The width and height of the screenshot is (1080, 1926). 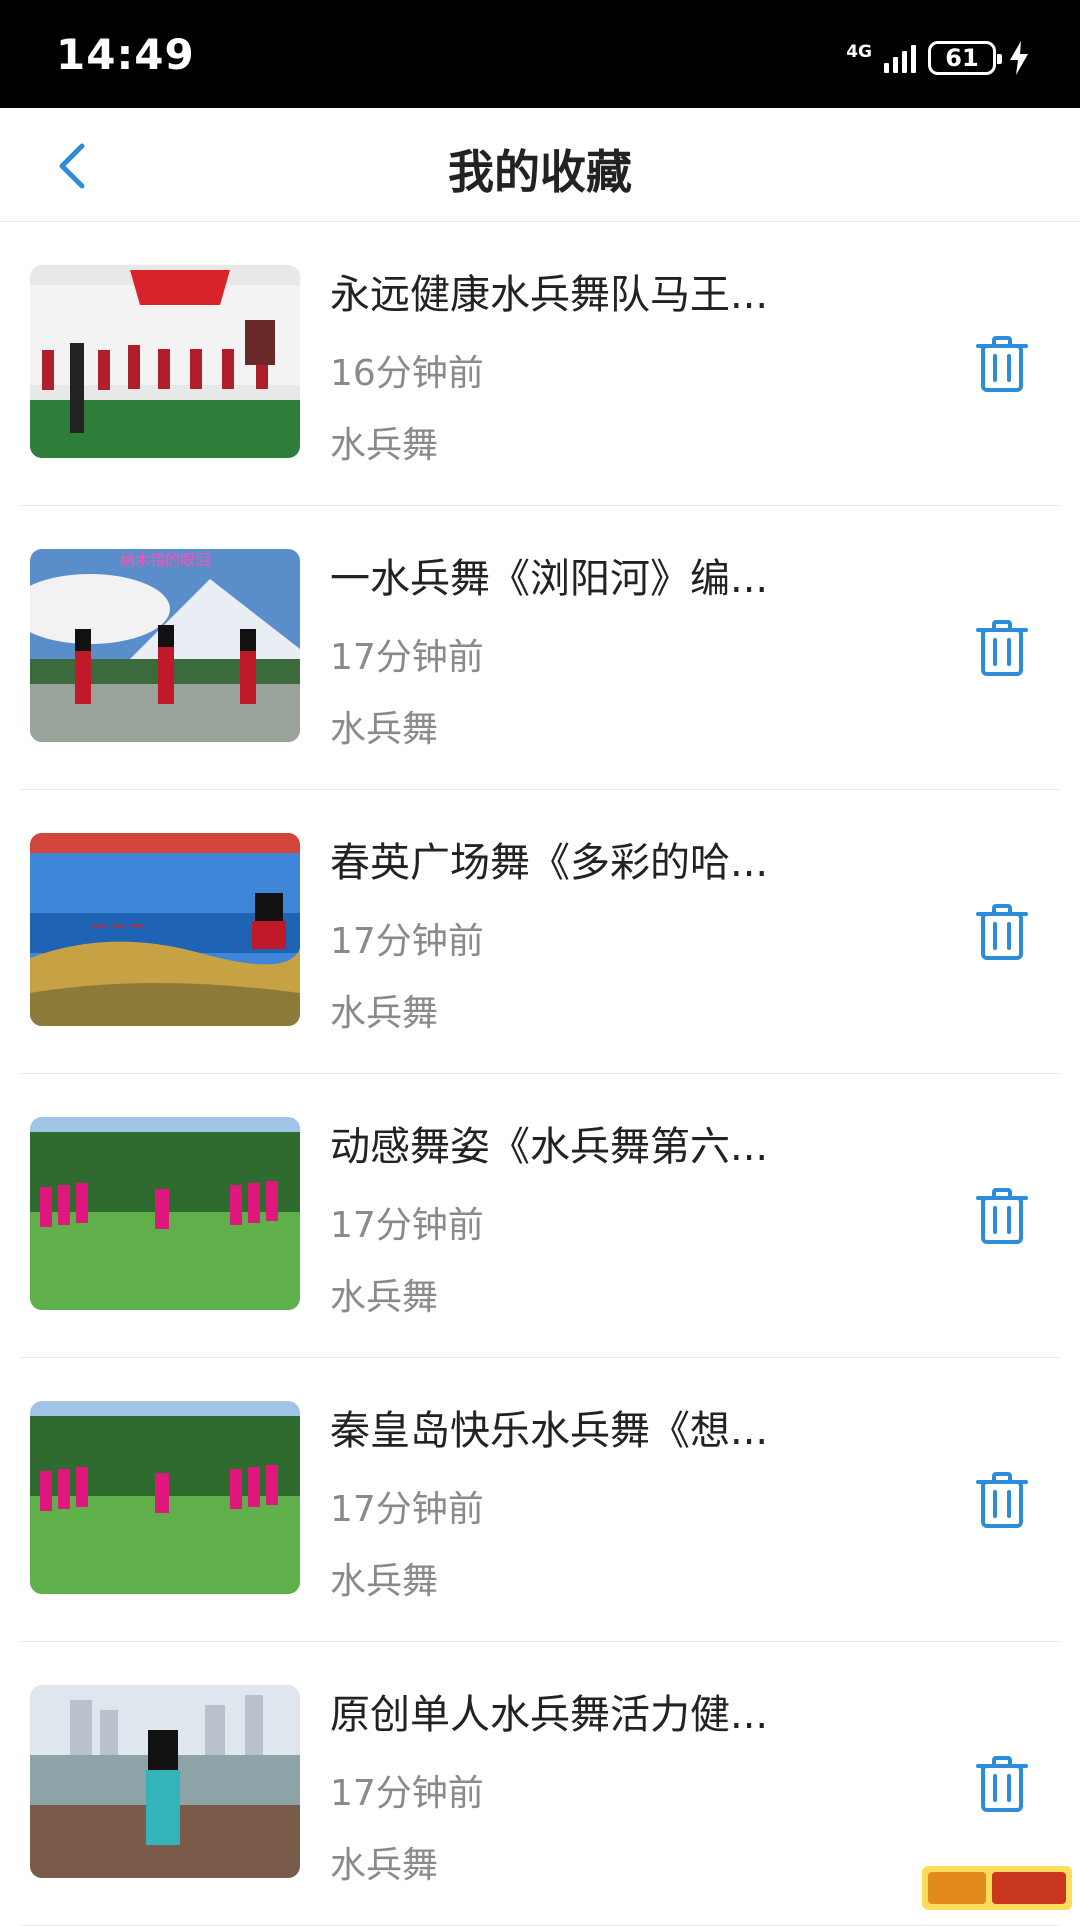 What do you see at coordinates (165, 929) in the screenshot?
I see `video-thumbnail: ~~~` at bounding box center [165, 929].